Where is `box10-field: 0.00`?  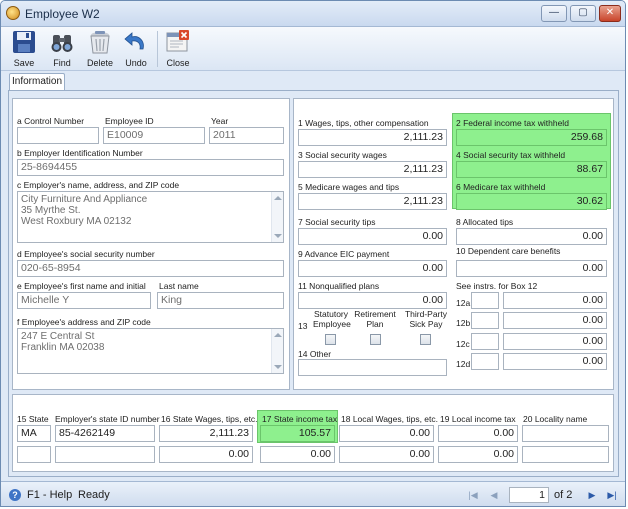
box10-field: 0.00 is located at coordinates (531, 268).